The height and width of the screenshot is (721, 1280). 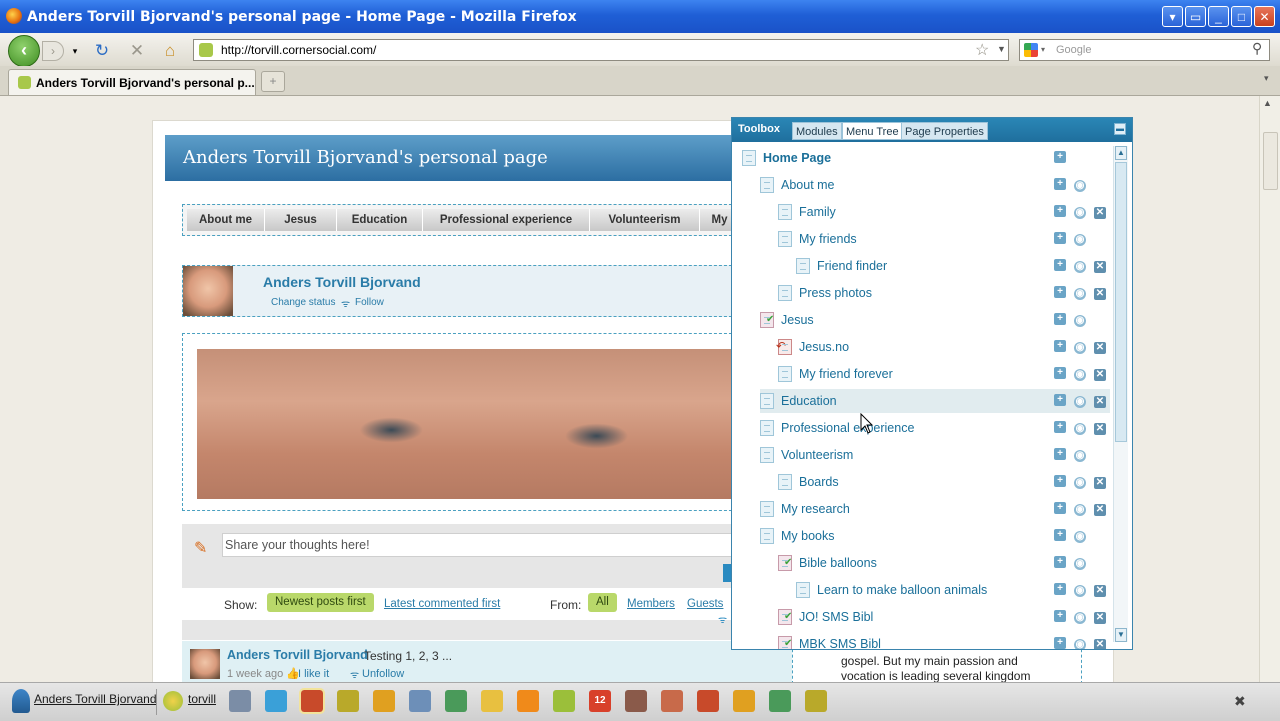 I want to click on tree-item-jo-sms-bibl: JO! SMS Bibl + ◉ ✕, so click(x=922, y=617).